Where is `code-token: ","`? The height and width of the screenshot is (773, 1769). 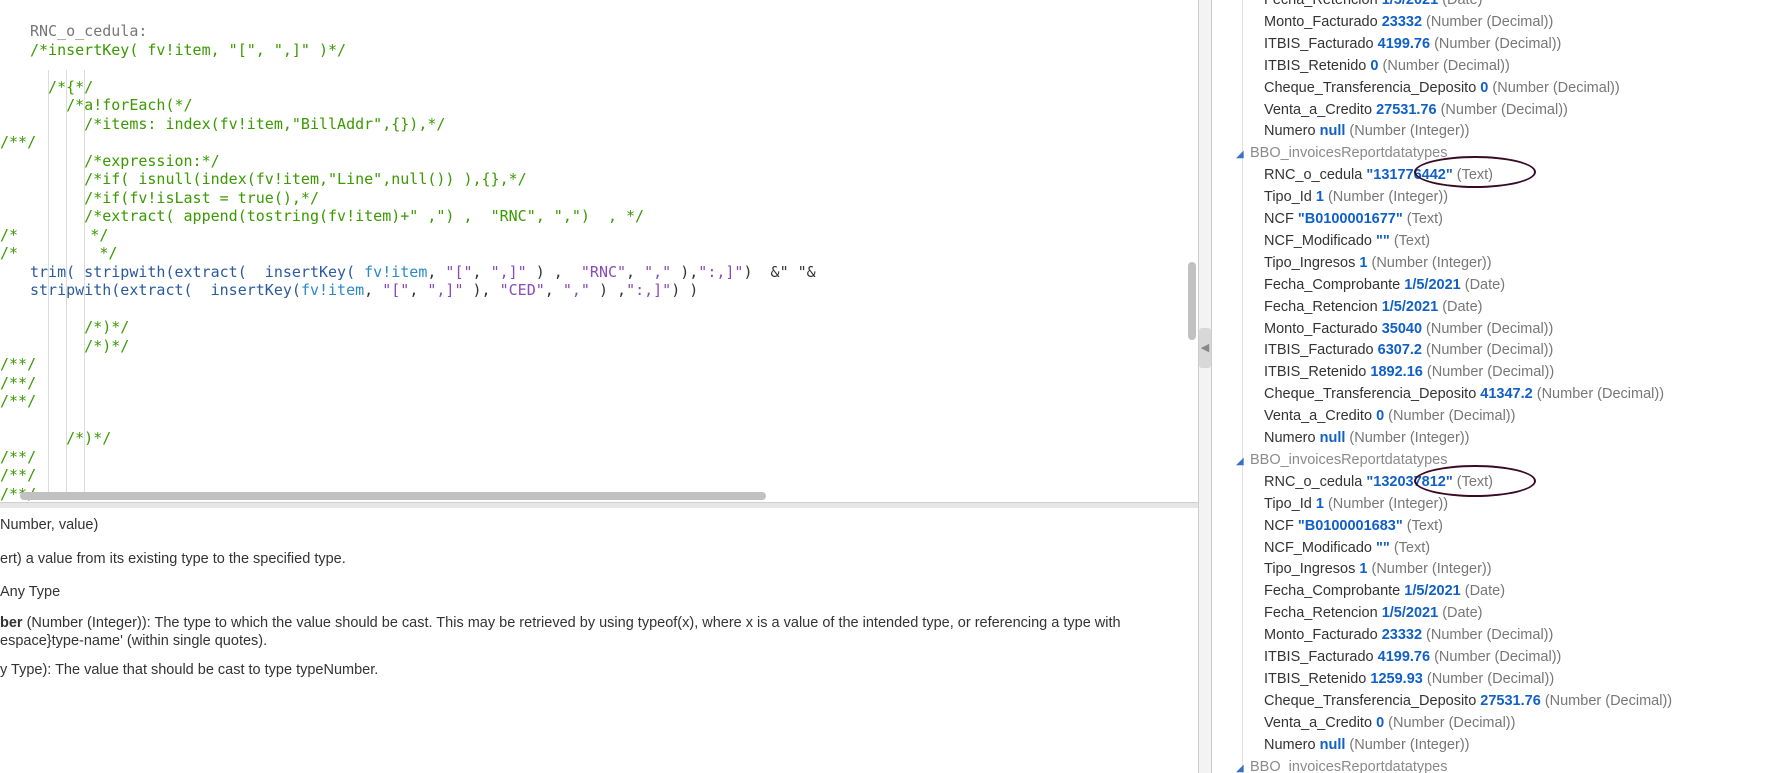
code-token: "," is located at coordinates (658, 271).